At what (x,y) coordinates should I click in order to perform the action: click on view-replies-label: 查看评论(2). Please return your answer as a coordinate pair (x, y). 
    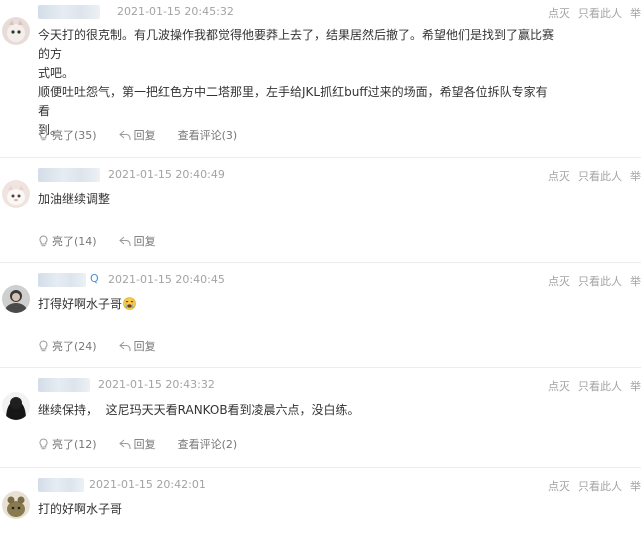
    Looking at the image, I should click on (207, 444).